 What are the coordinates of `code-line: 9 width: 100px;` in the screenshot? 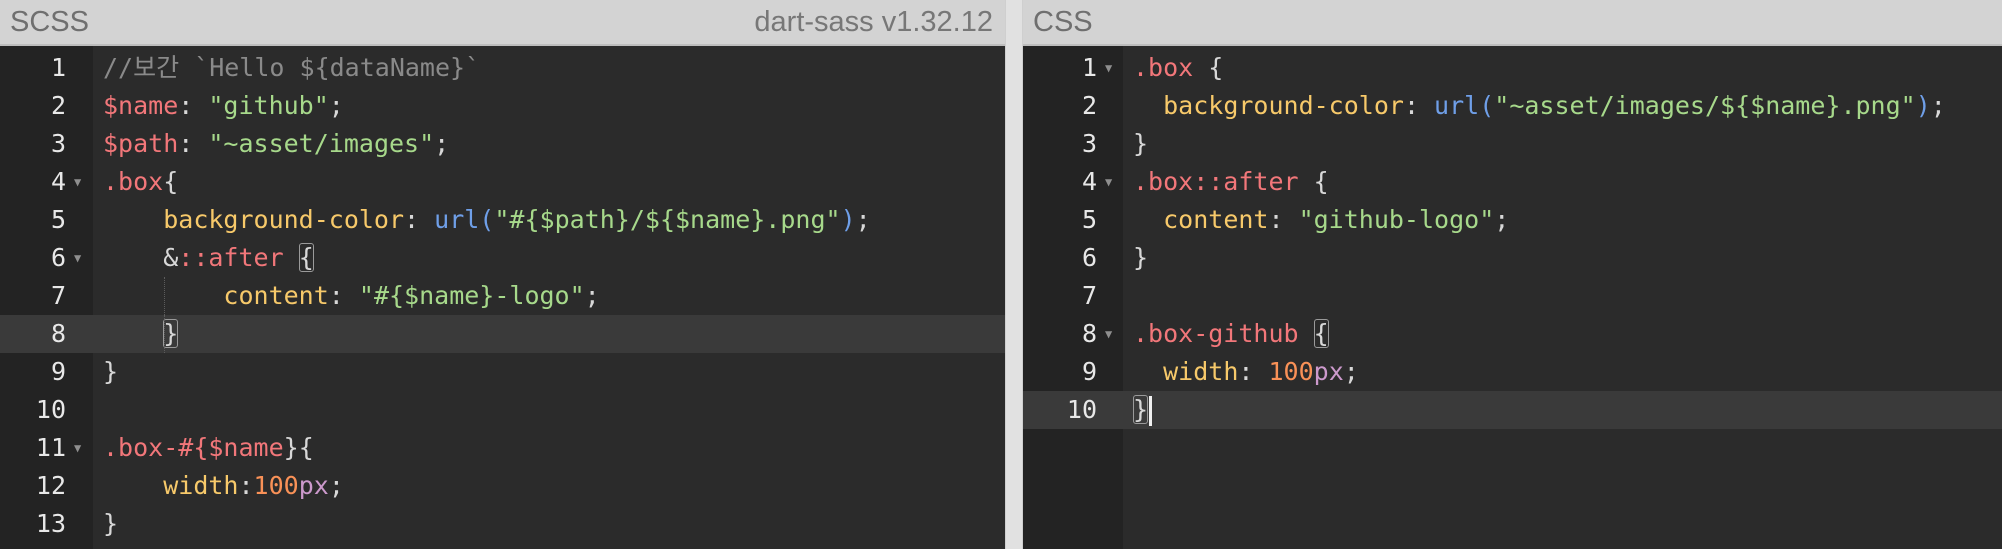 It's located at (1512, 372).